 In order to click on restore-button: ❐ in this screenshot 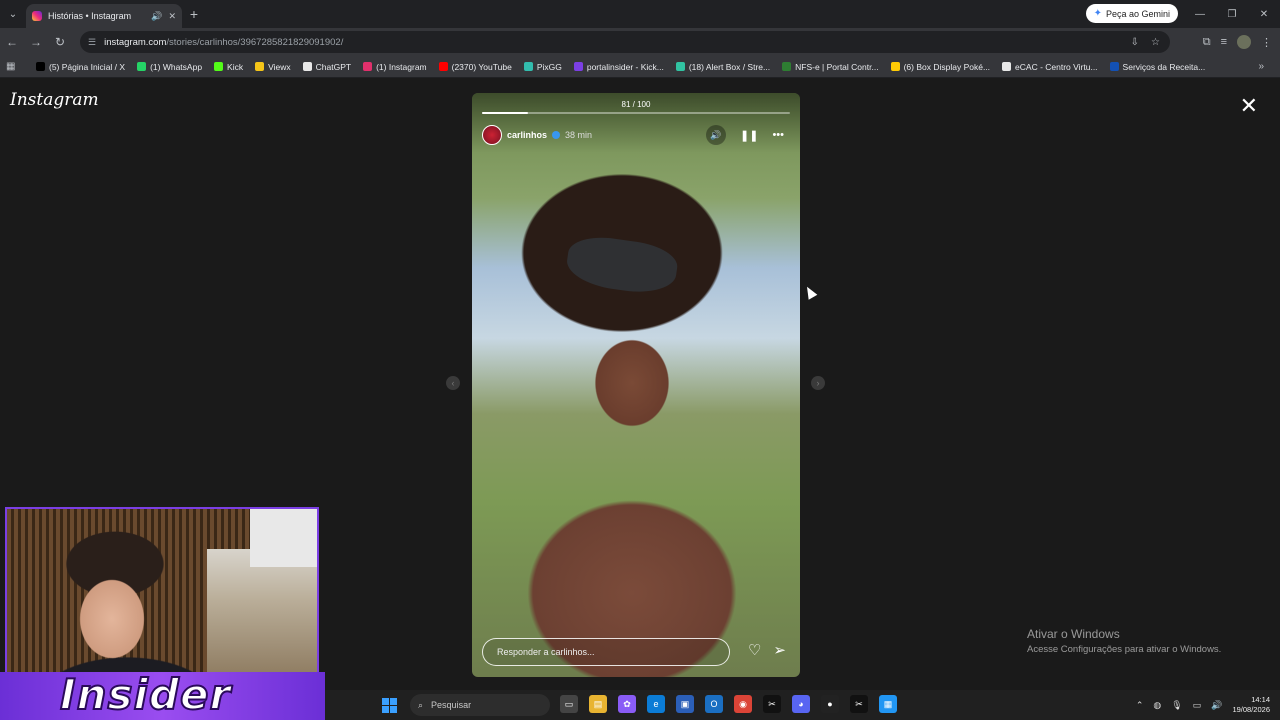, I will do `click(1232, 14)`.